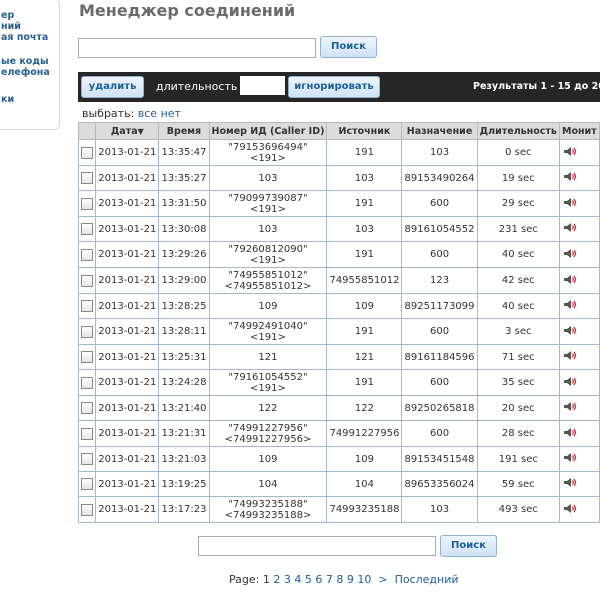 Image resolution: width=600 pixels, height=600 pixels. Describe the element at coordinates (268, 131) in the screenshot. I see `column-header-caller-id: Номер ИД (Caller ID)` at that location.